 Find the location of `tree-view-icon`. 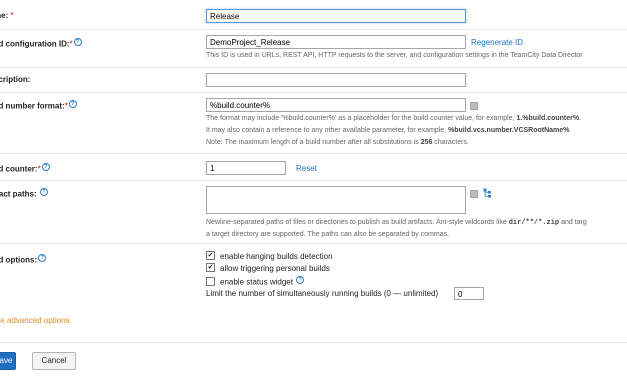

tree-view-icon is located at coordinates (487, 193).